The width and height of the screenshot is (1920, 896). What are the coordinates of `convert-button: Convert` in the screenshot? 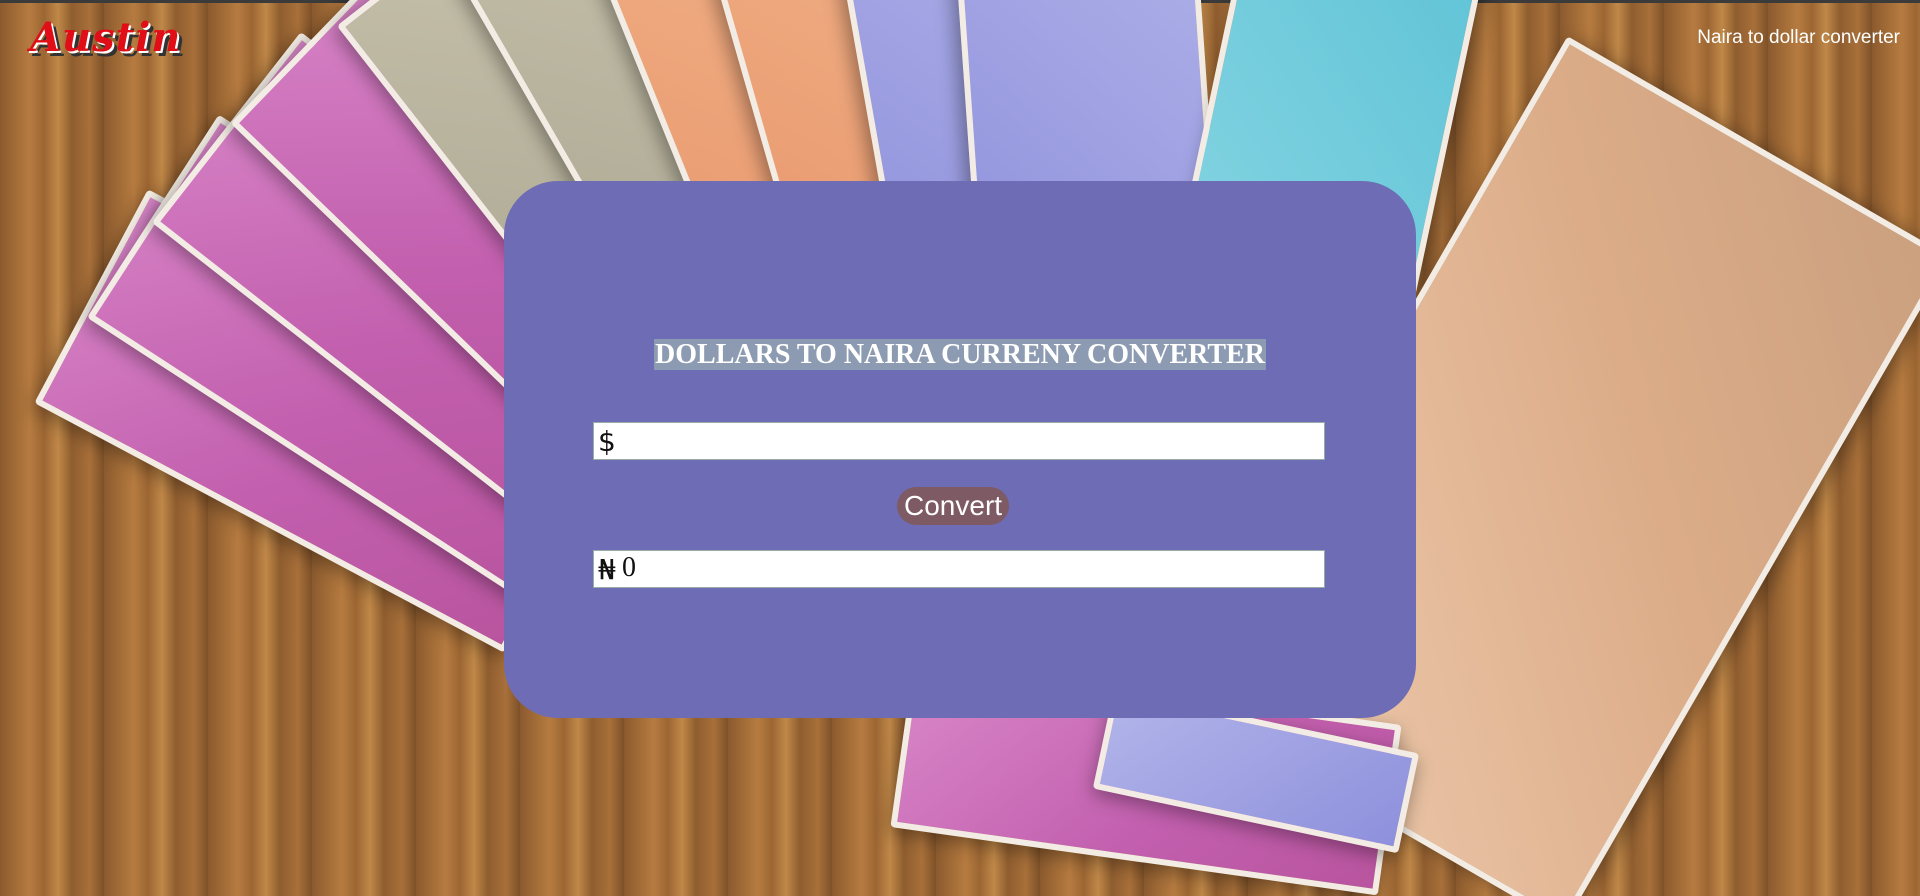 It's located at (953, 506).